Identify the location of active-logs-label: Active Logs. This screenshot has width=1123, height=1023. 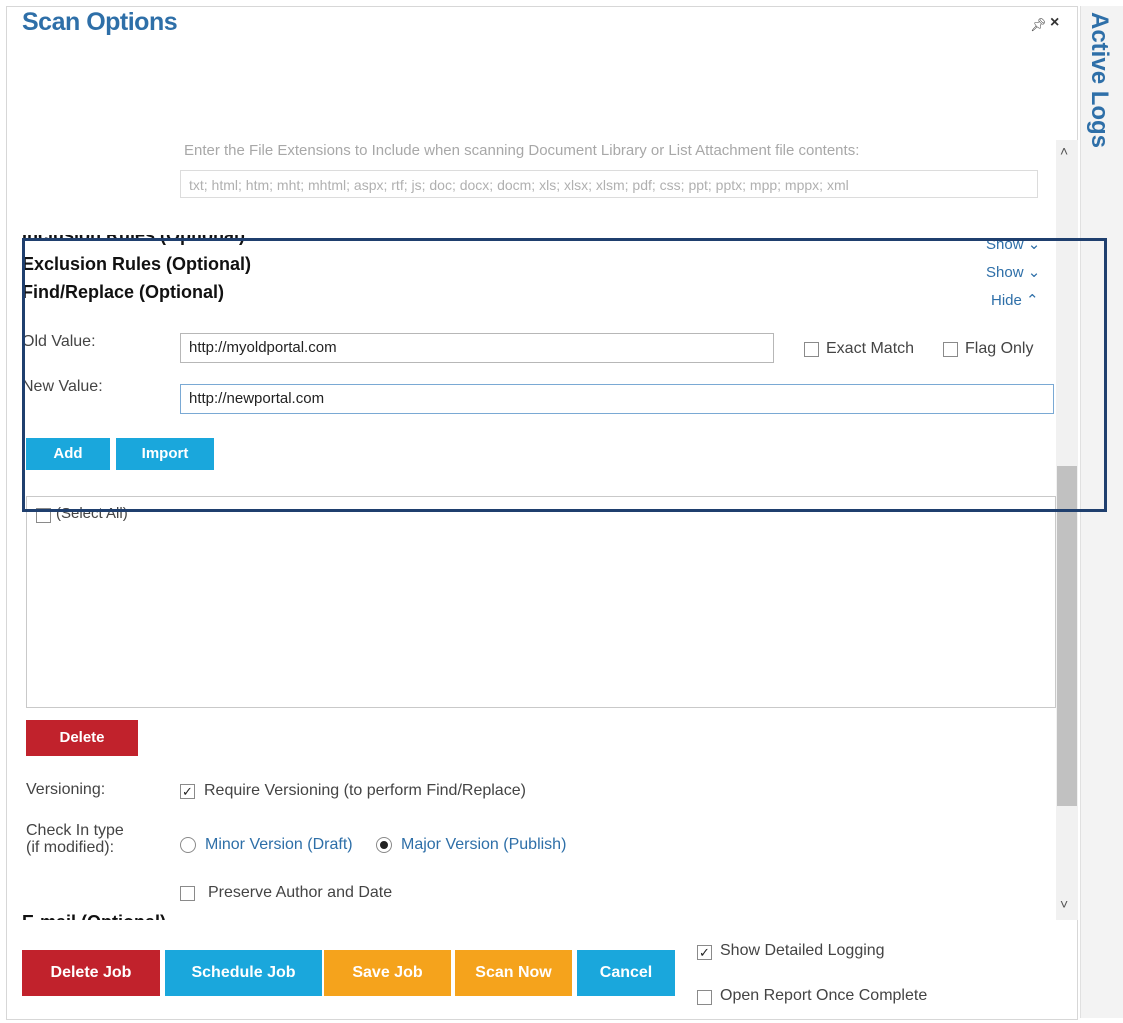
(1099, 80).